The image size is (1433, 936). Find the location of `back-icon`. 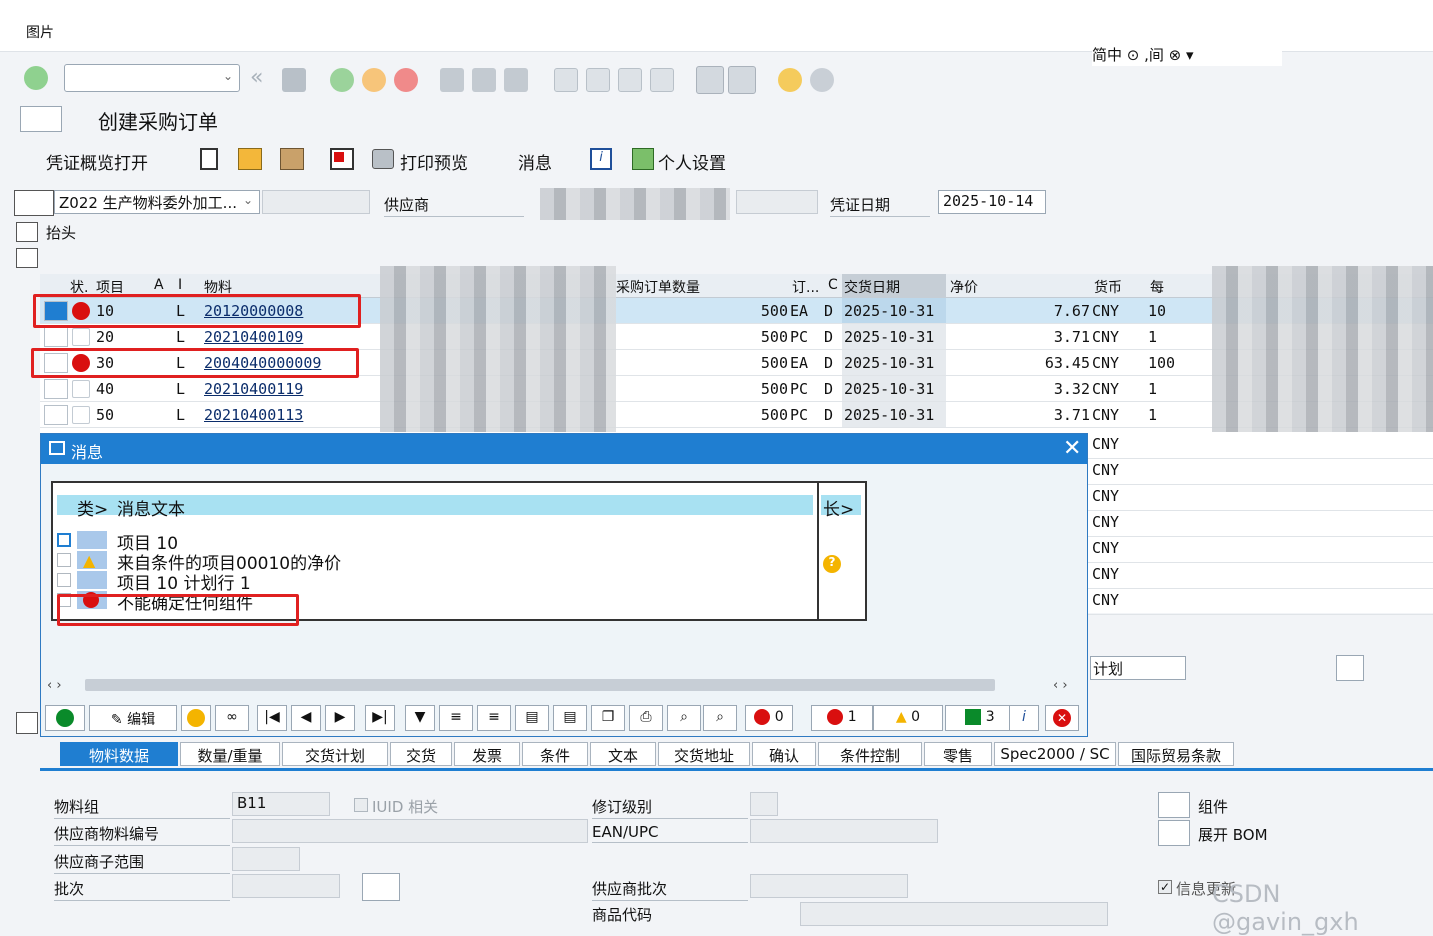

back-icon is located at coordinates (342, 80).